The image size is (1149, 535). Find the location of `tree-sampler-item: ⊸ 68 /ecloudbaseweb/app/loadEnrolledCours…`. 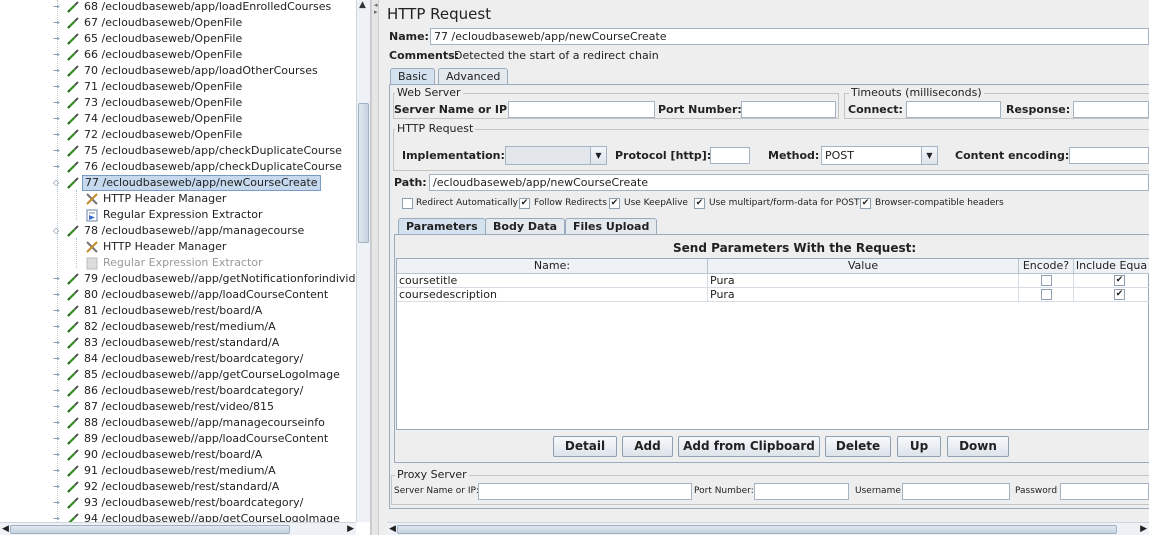

tree-sampler-item: ⊸ 68 /ecloudbaseweb/app/loadEnrolledCours… is located at coordinates (178, 7).